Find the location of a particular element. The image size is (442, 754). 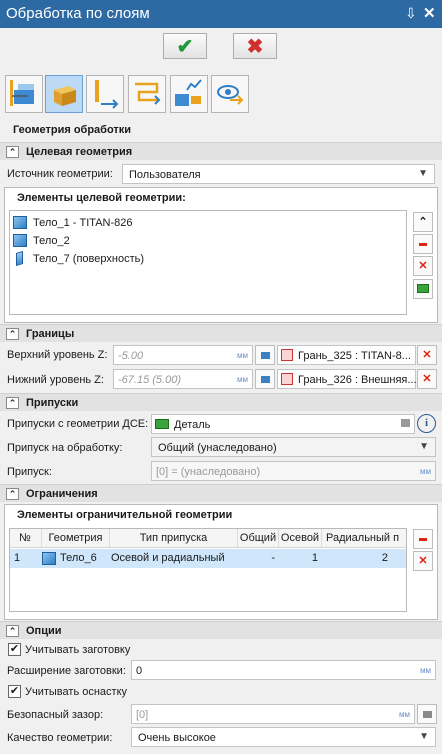

list-item-label: Тело_1 - TITAN-826 is located at coordinates (83, 223).